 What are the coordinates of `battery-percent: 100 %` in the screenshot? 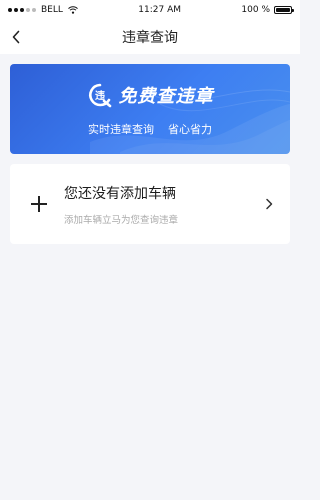 It's located at (255, 10).